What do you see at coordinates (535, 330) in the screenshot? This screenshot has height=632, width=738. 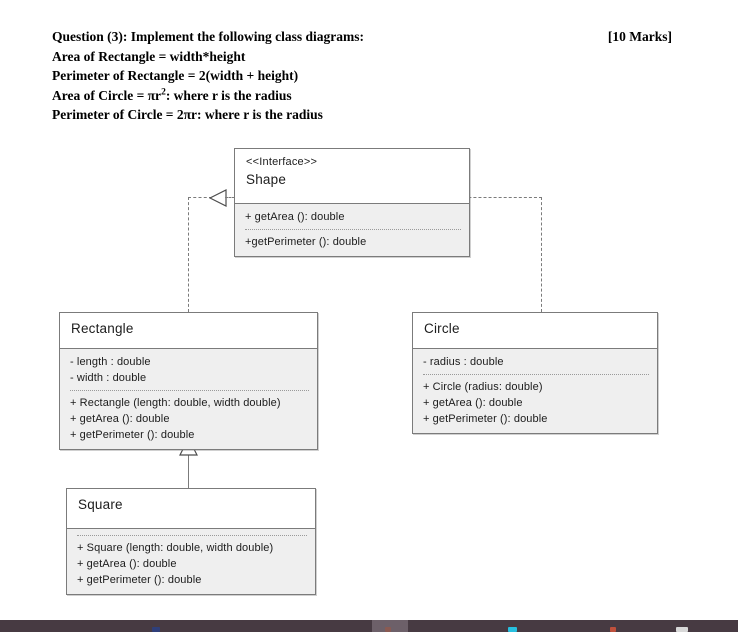 I see `uml-header-circle: Circle` at bounding box center [535, 330].